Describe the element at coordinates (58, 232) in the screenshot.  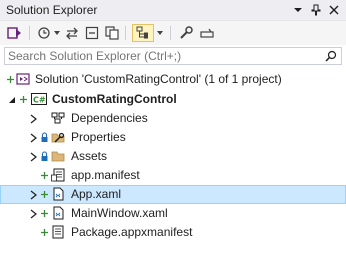
I see `appxmanifest-file-icon` at that location.